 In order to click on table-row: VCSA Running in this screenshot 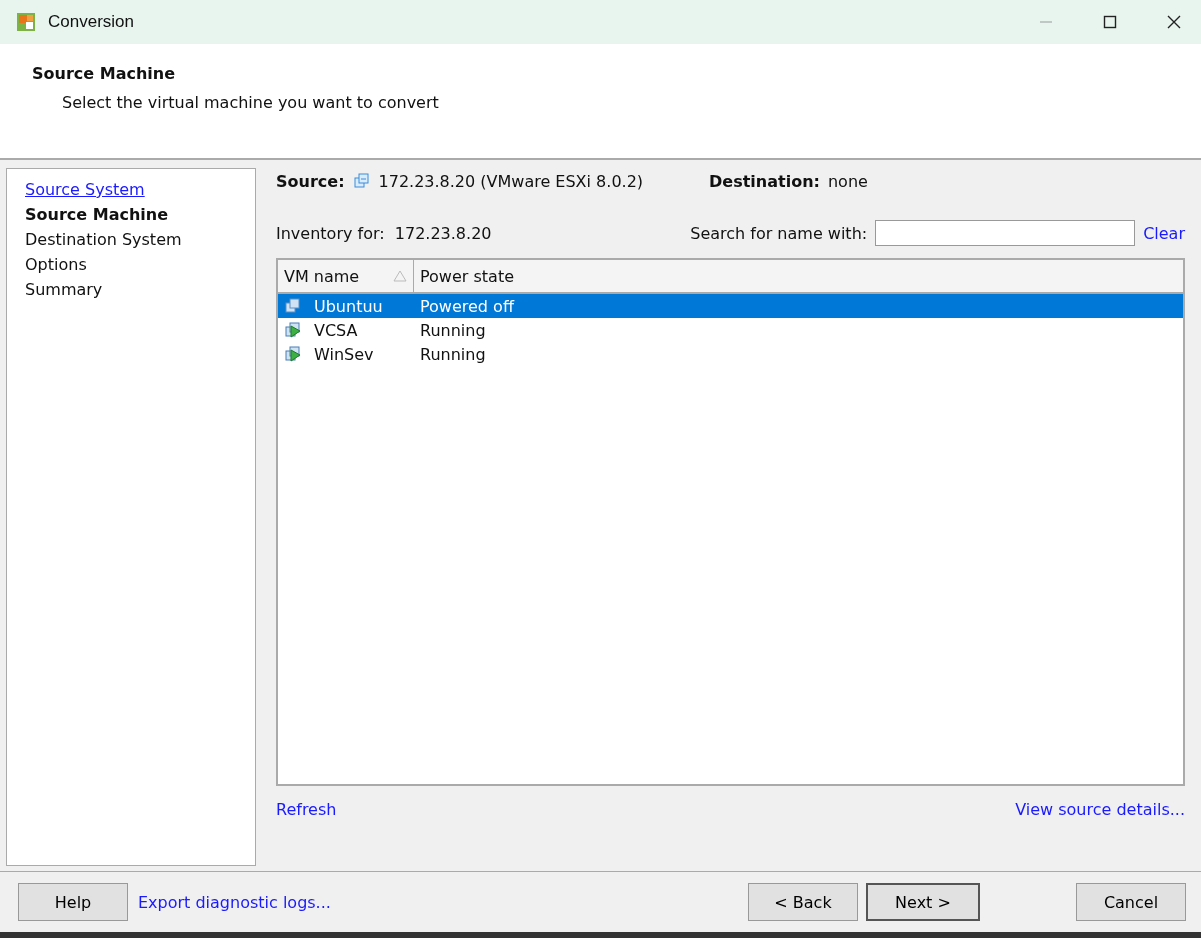, I will do `click(730, 330)`.